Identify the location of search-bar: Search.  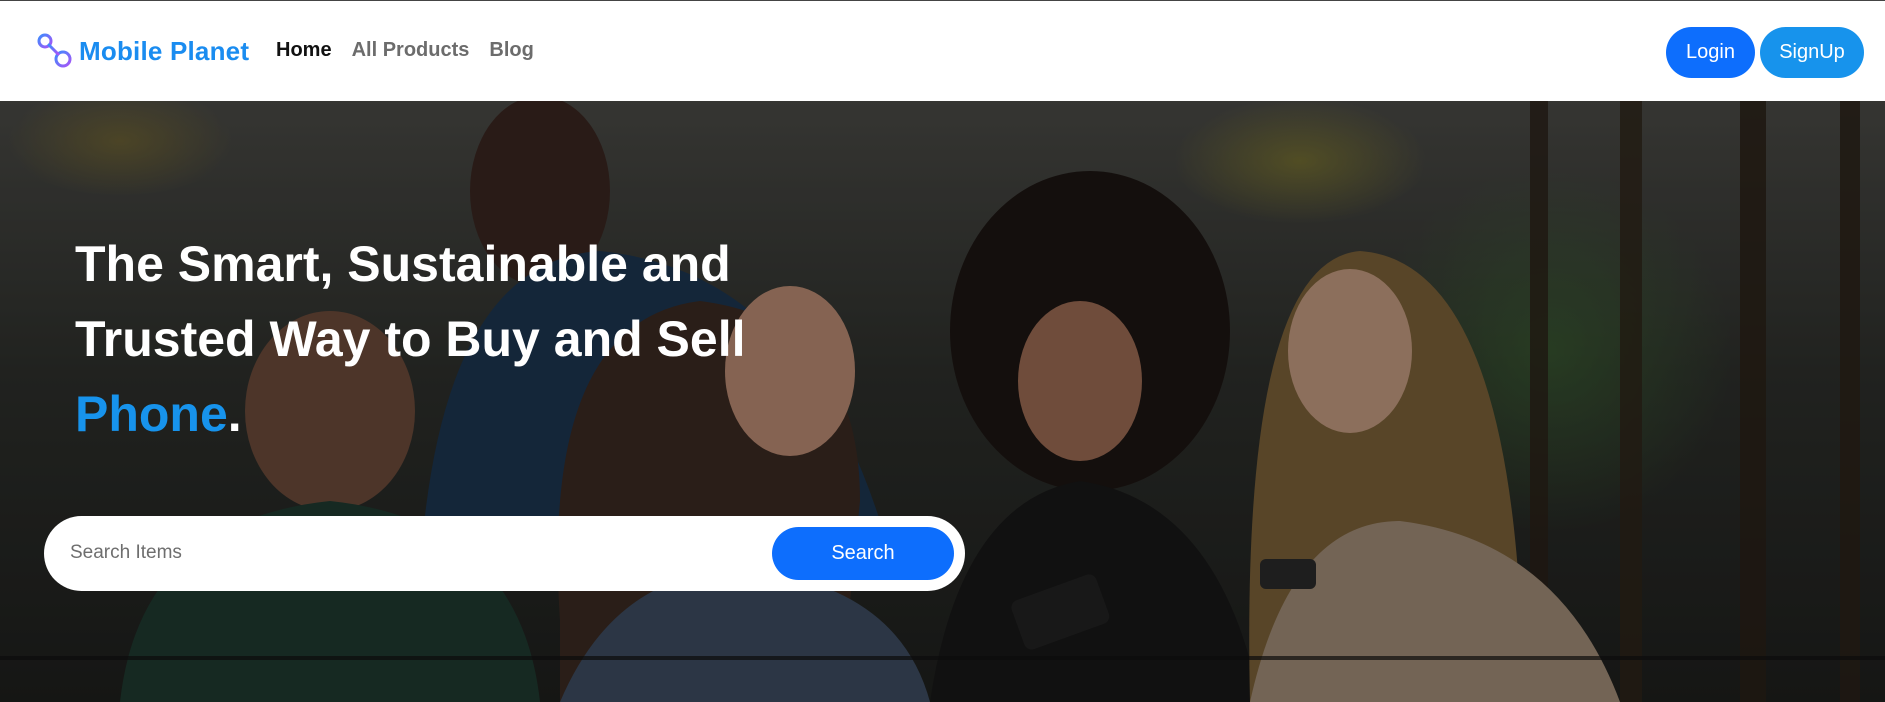
(504, 553).